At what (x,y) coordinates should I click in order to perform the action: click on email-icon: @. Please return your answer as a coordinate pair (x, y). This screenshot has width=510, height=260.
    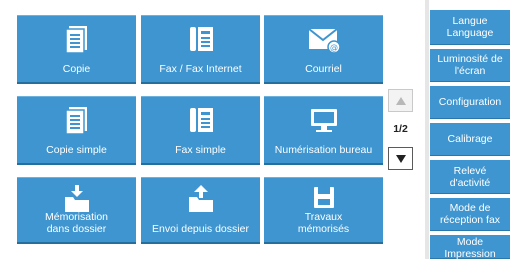
    Looking at the image, I should click on (323, 39).